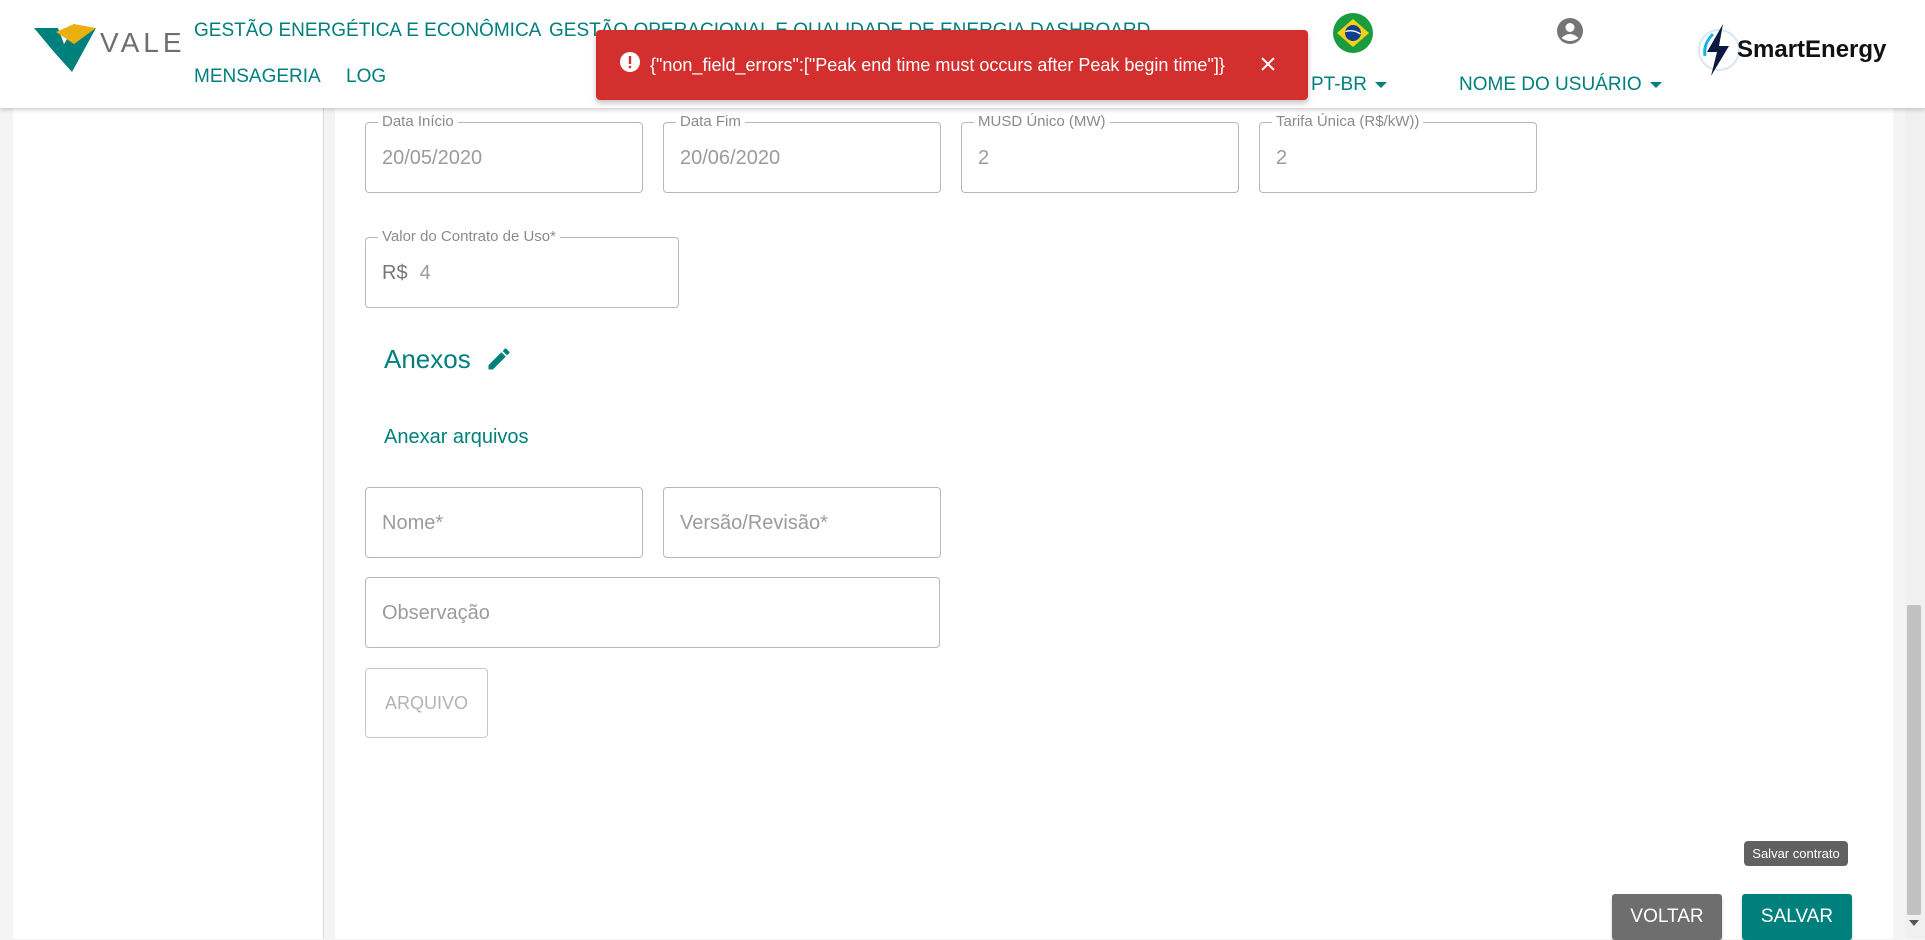 Image resolution: width=1925 pixels, height=940 pixels. What do you see at coordinates (143, 42) in the screenshot?
I see `logo-text: VALE` at bounding box center [143, 42].